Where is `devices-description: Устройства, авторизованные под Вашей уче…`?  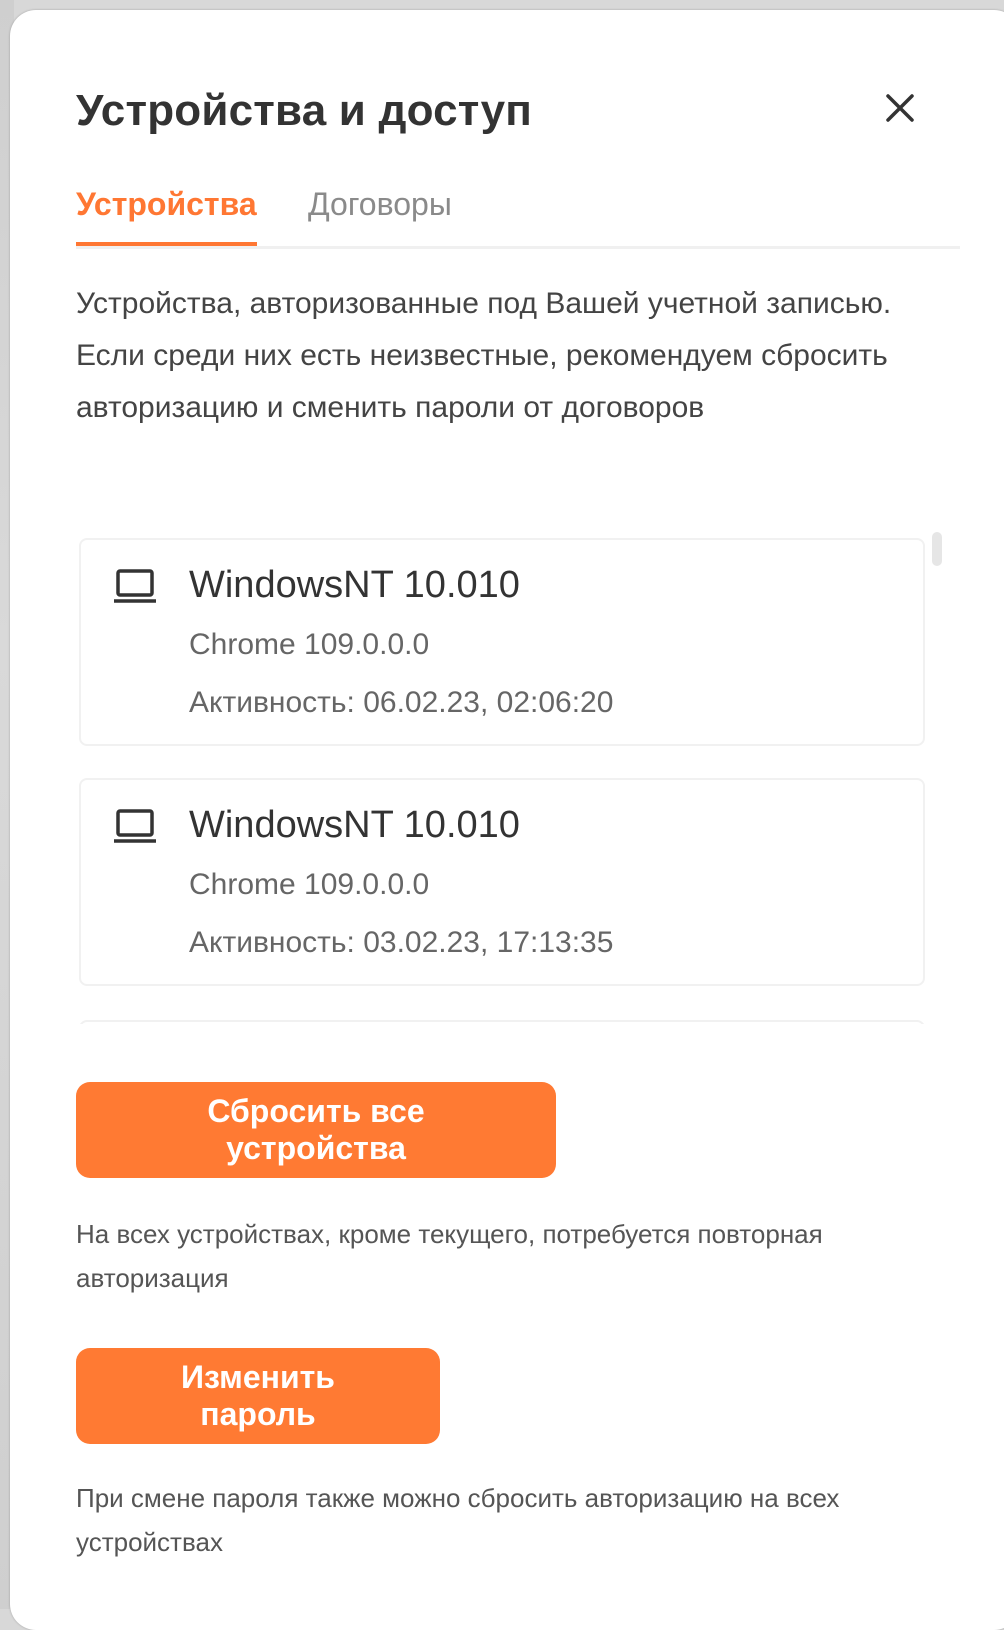
devices-description: Устройства, авторизованные под Вашей уче… is located at coordinates (484, 355).